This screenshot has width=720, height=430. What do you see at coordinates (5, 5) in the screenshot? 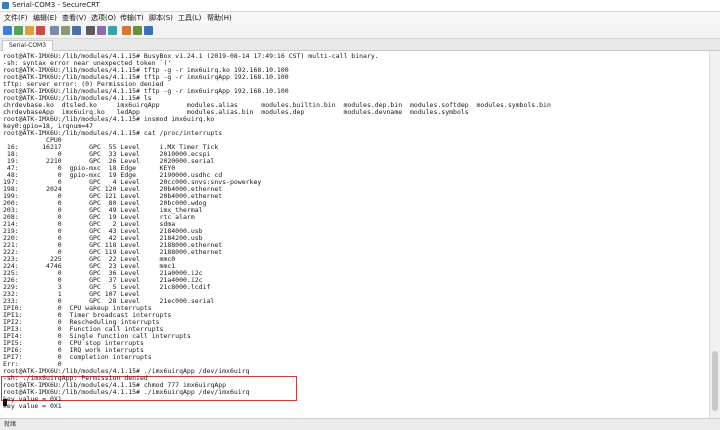
I see `securecrt-app-icon` at bounding box center [5, 5].